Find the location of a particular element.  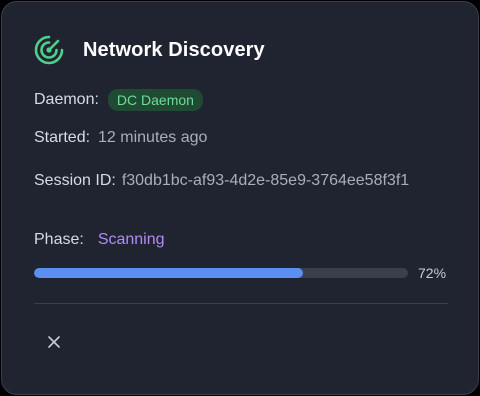

phase-value: Scanning is located at coordinates (131, 239).